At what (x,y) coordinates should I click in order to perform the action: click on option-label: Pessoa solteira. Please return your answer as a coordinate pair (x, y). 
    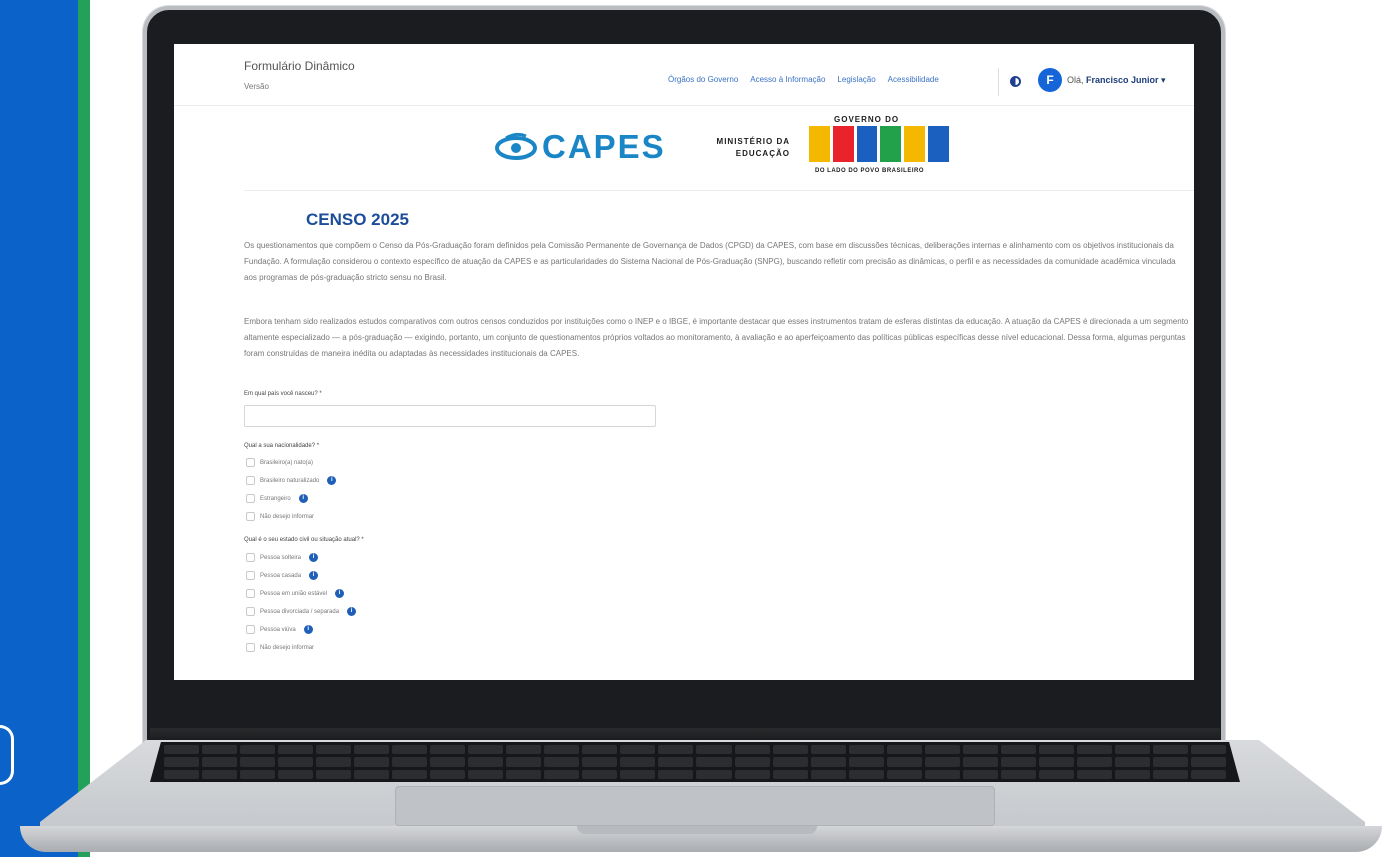
    Looking at the image, I should click on (281, 557).